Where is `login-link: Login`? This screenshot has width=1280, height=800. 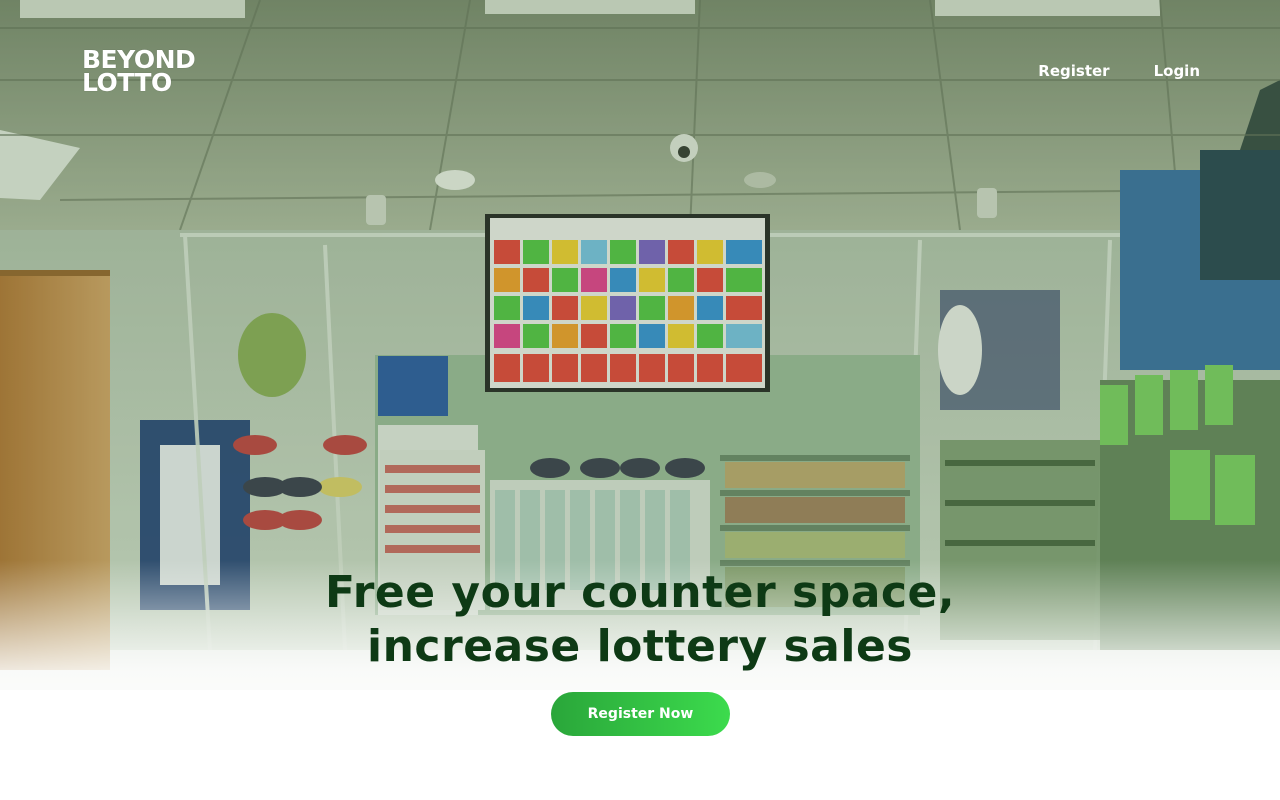
login-link: Login is located at coordinates (1177, 71).